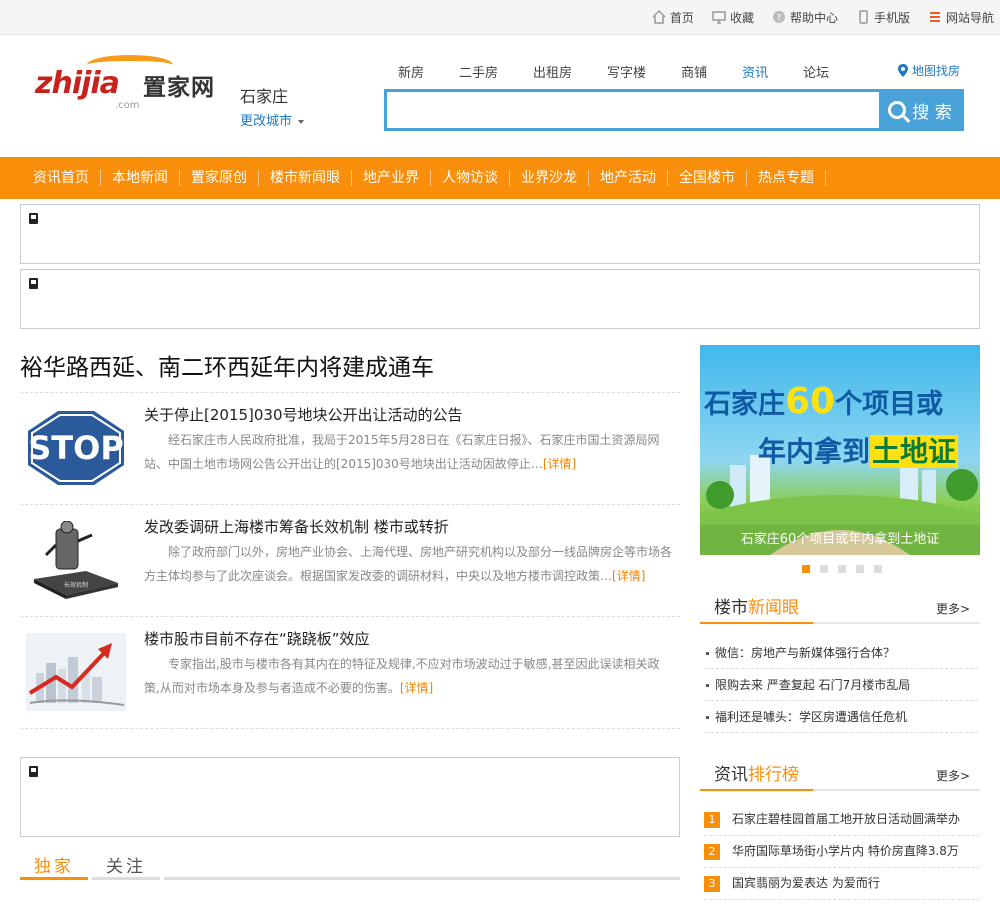 The image size is (1000, 909). Describe the element at coordinates (712, 883) in the screenshot. I see `rank-number: 3` at that location.